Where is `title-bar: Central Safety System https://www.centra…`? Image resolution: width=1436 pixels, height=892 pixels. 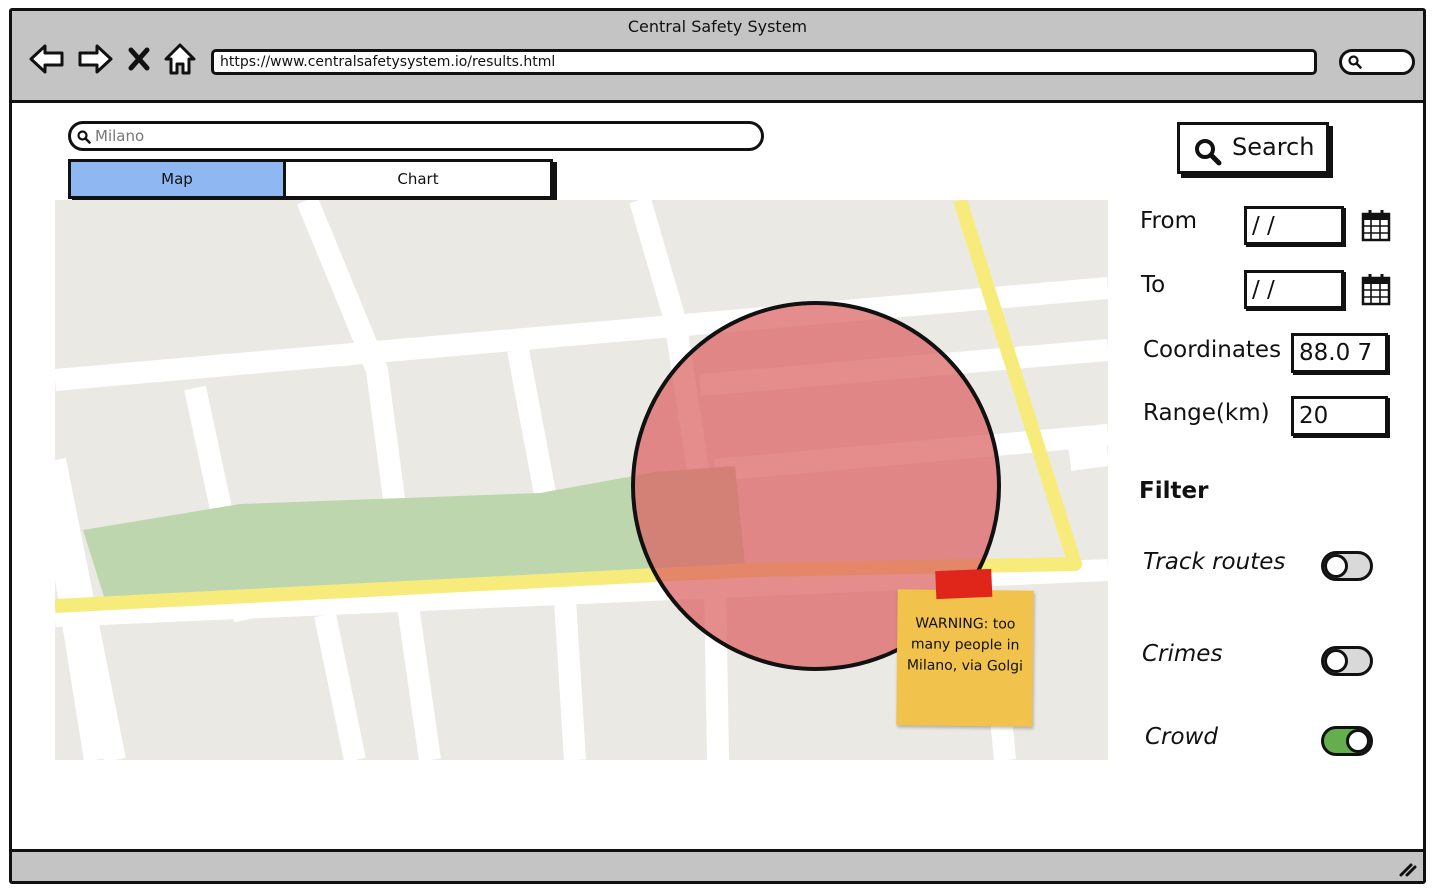
title-bar: Central Safety System https://www.centra… is located at coordinates (717, 57).